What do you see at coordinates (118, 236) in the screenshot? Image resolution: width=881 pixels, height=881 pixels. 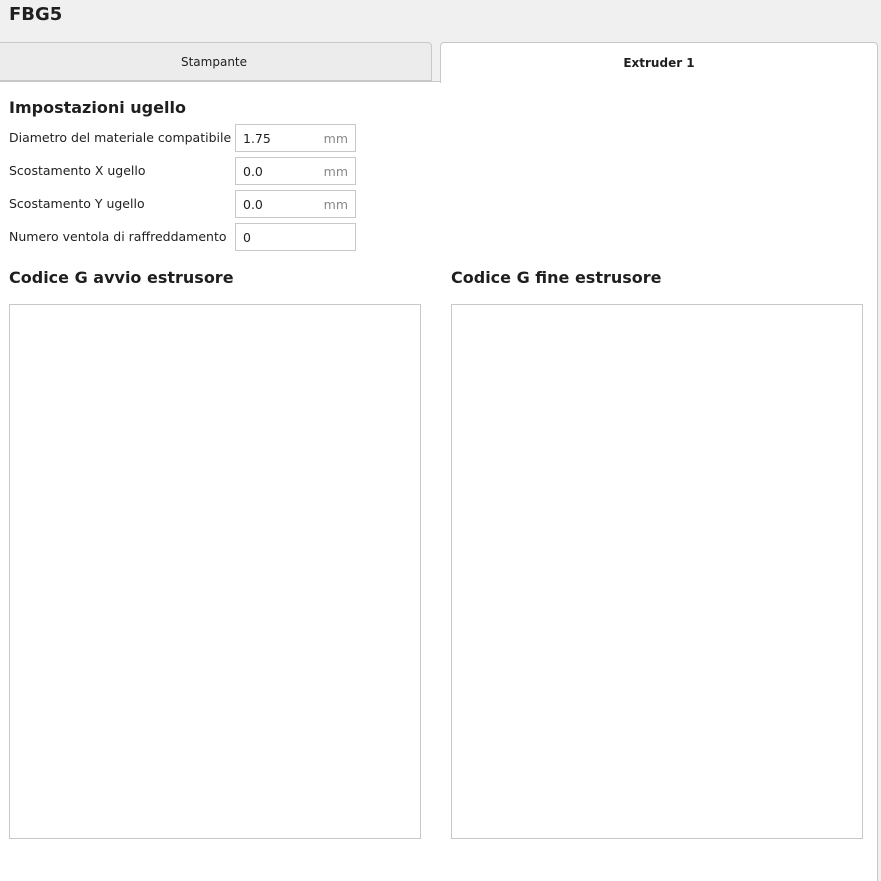 I see `cooling-fan-number-label: Numero ventola di raffreddamento` at bounding box center [118, 236].